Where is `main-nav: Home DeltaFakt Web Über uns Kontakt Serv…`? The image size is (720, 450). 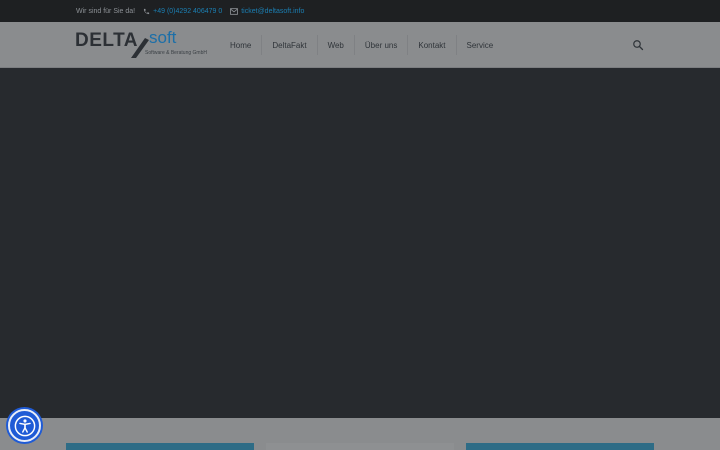
main-nav: Home DeltaFakt Web Über uns Kontakt Serv… is located at coordinates (361, 45).